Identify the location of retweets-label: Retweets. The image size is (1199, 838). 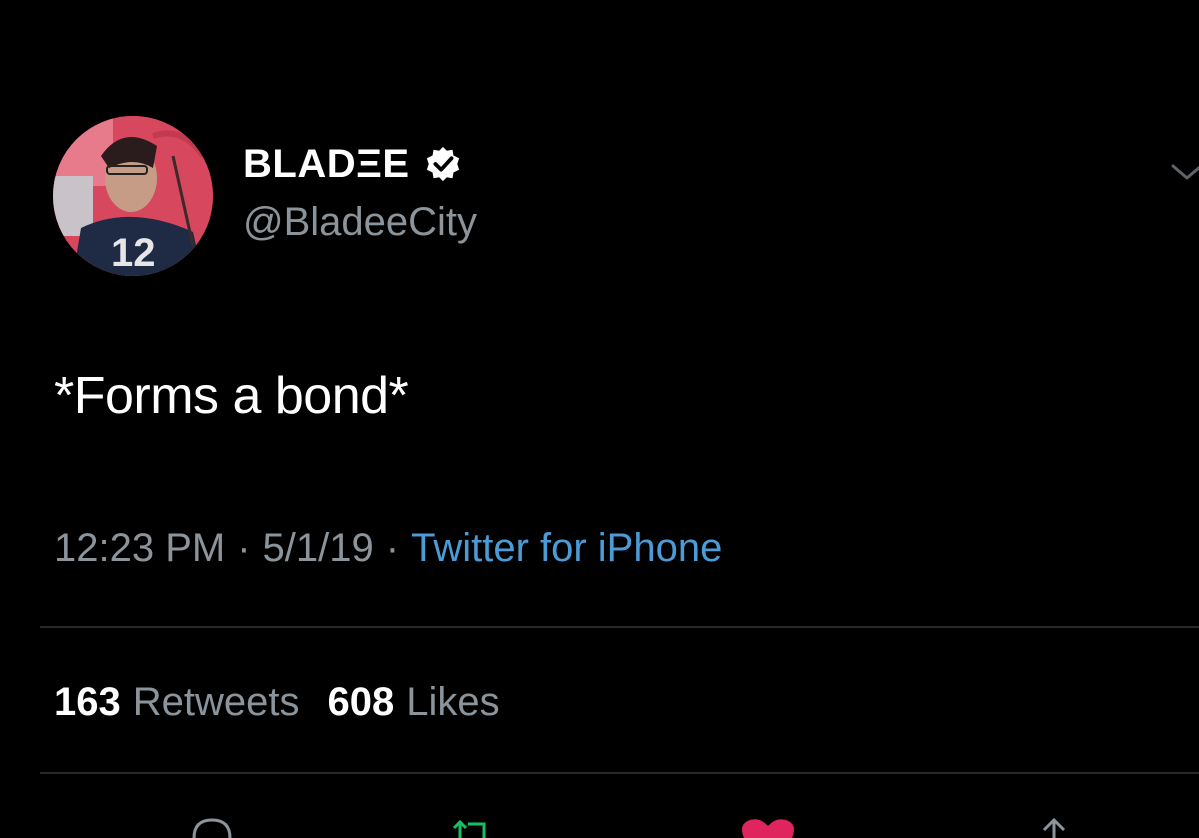
(216, 702).